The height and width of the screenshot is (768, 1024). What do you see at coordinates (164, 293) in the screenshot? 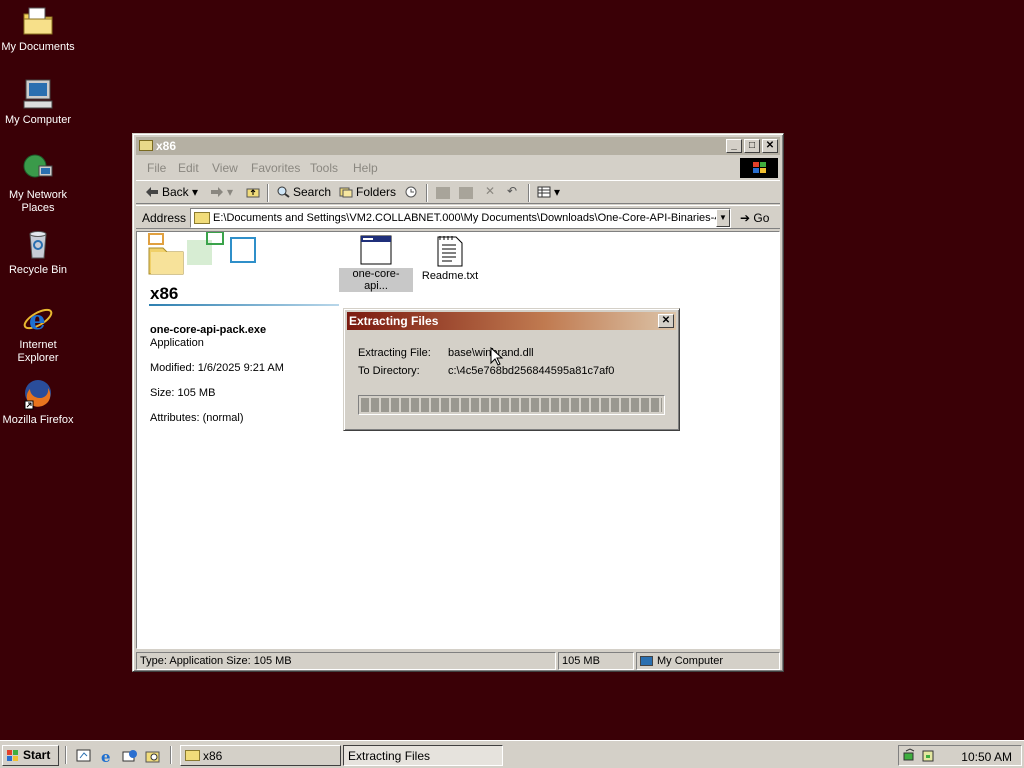
I see `folder-title: x86` at bounding box center [164, 293].